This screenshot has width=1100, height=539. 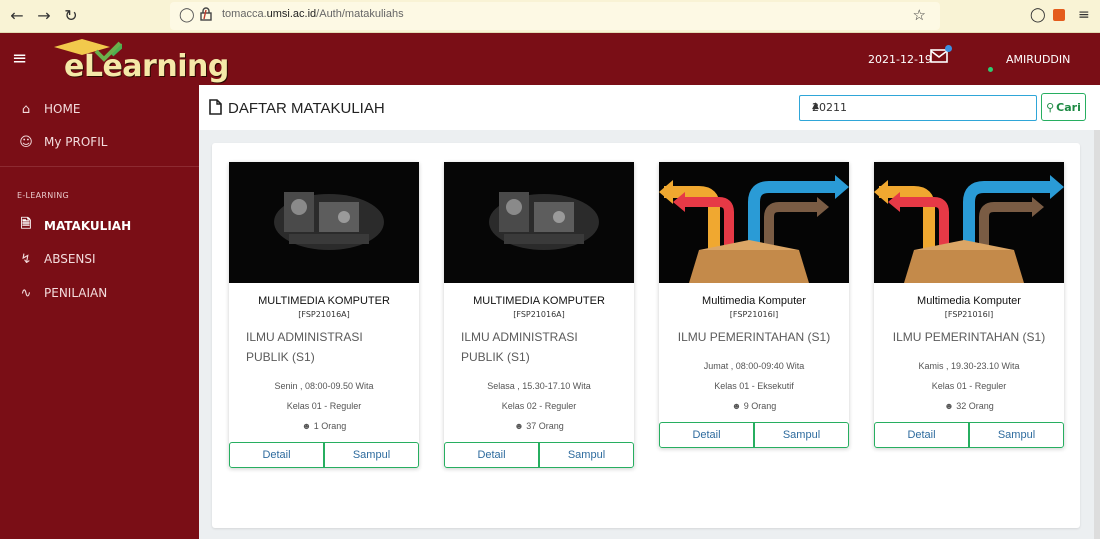 I want to click on course-schedule: Senin , 08:00-09.50 Wita, so click(x=324, y=386).